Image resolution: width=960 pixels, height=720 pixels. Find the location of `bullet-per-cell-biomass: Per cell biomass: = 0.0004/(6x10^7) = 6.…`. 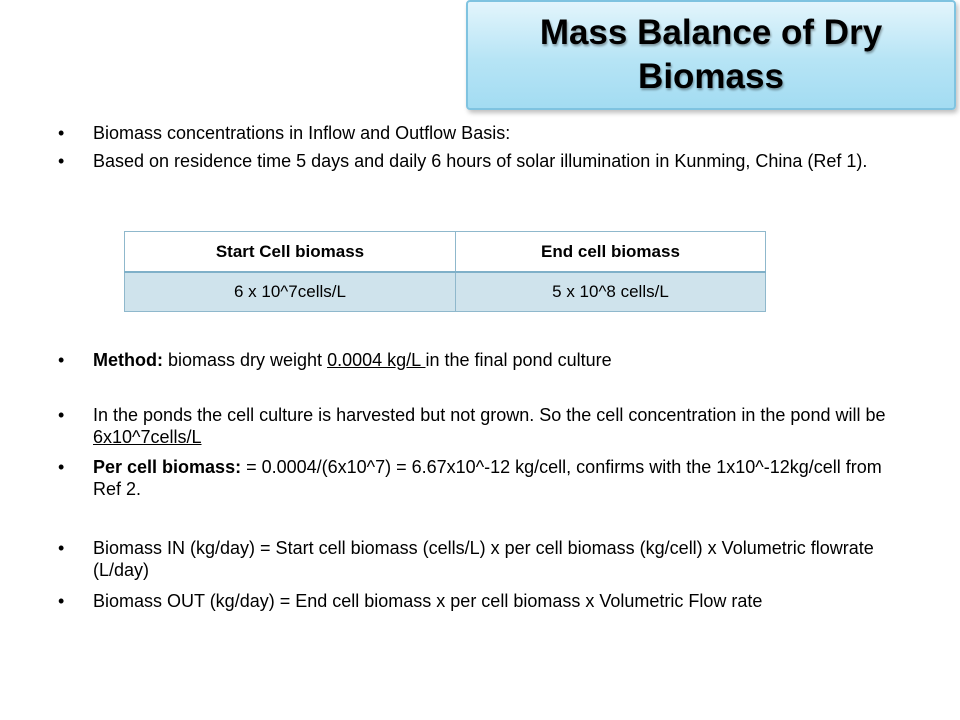

bullet-per-cell-biomass: Per cell biomass: = 0.0004/(6x10^7) = 6.… is located at coordinates (473, 478).